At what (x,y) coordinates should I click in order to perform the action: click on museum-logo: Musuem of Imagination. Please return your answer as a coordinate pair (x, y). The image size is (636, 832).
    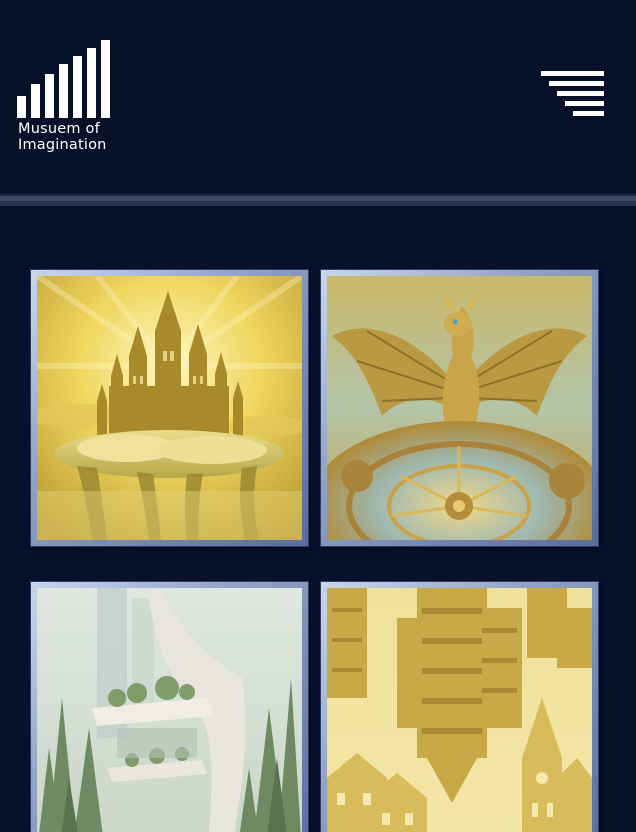
    Looking at the image, I should click on (67, 98).